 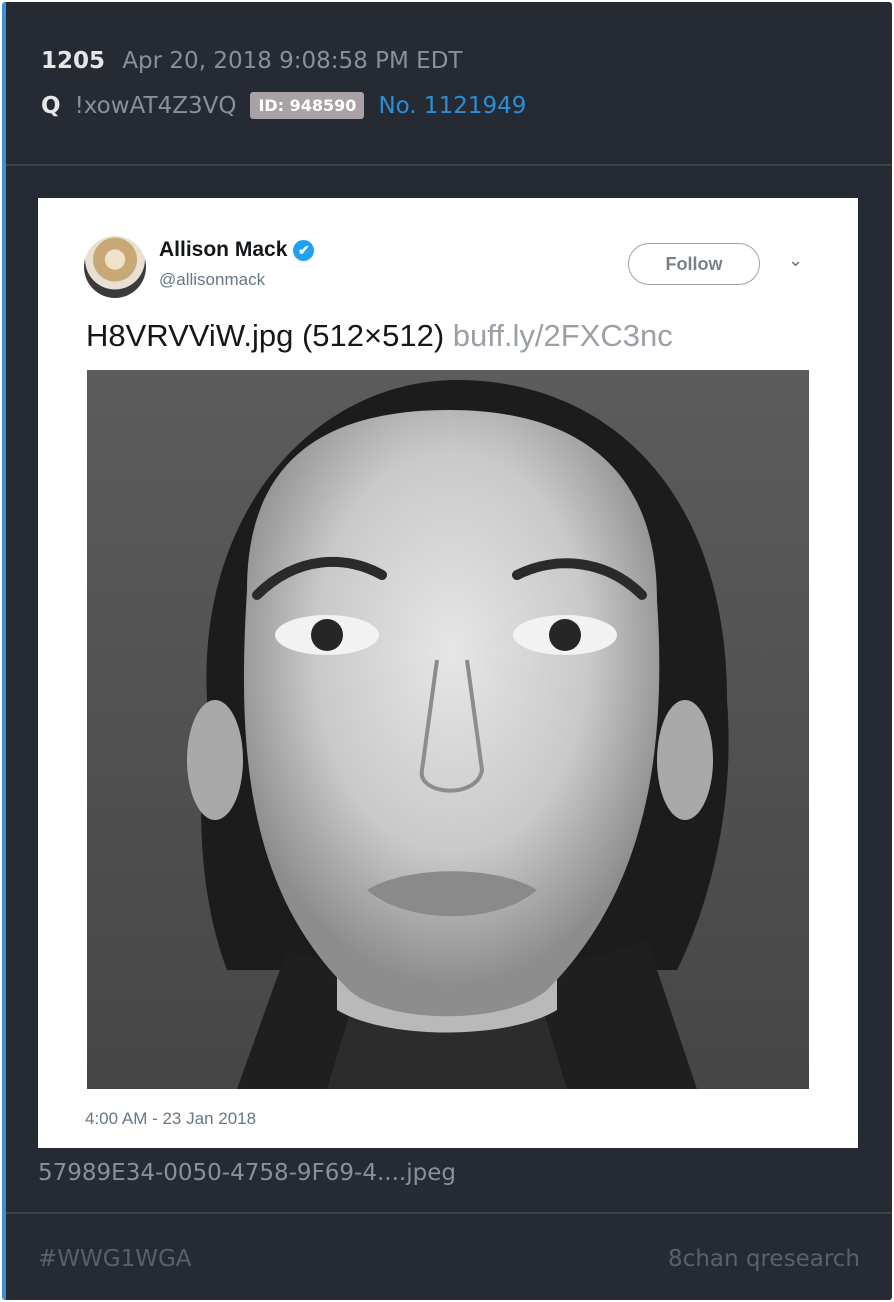 I want to click on attachment-filename-link: 57989E34-0050-4758-9F69-4....jpeg, so click(x=247, y=1173).